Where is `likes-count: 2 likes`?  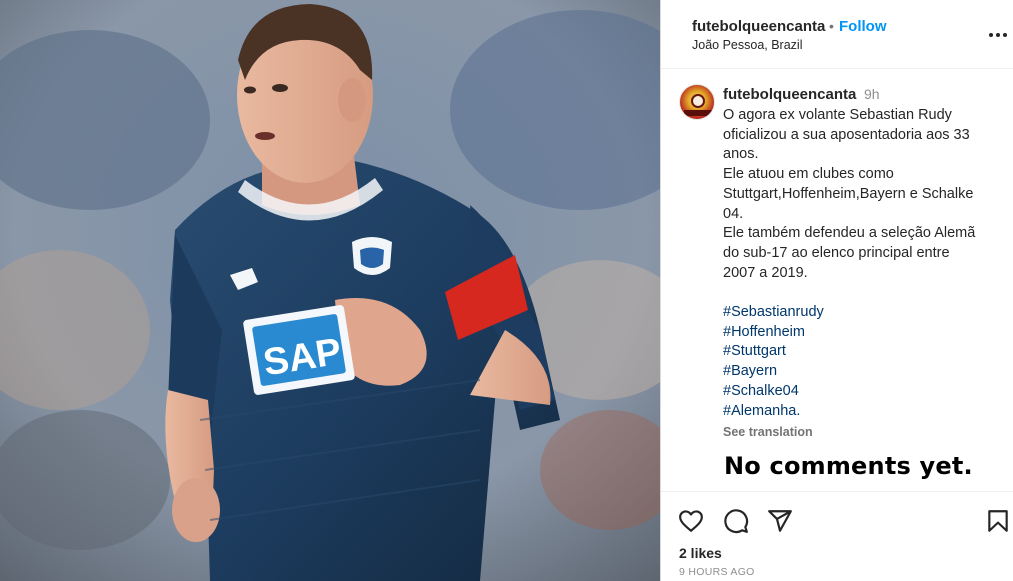 likes-count: 2 likes is located at coordinates (700, 553).